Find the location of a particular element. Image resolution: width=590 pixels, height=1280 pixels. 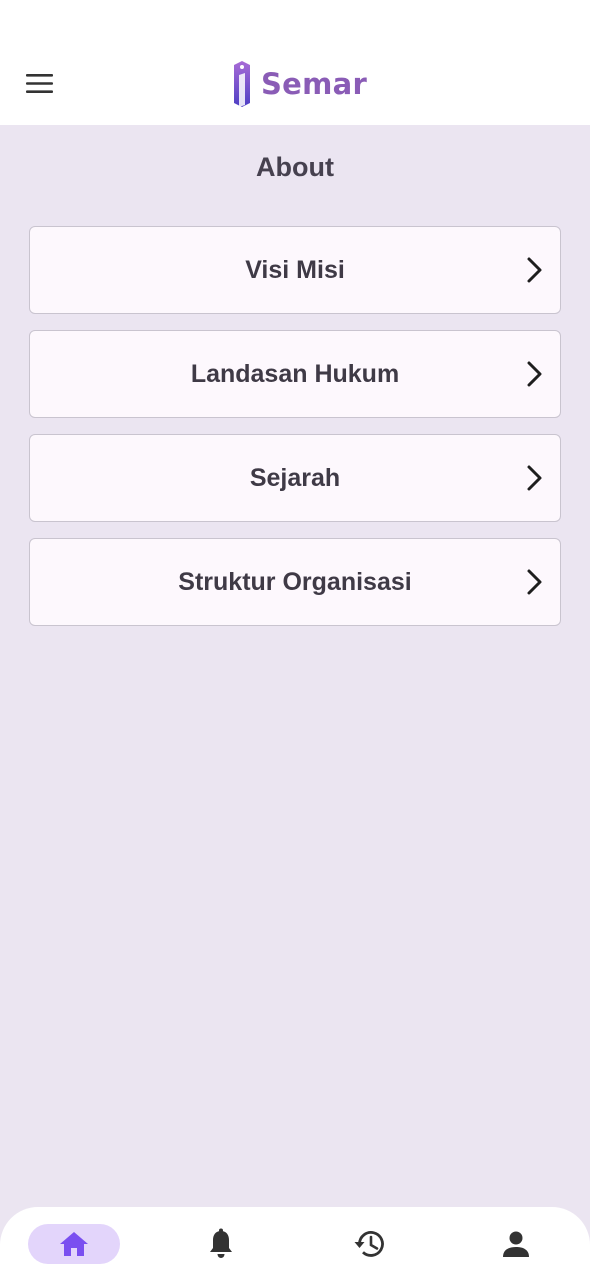

menu-item-label: Landasan Hukum is located at coordinates (295, 373).